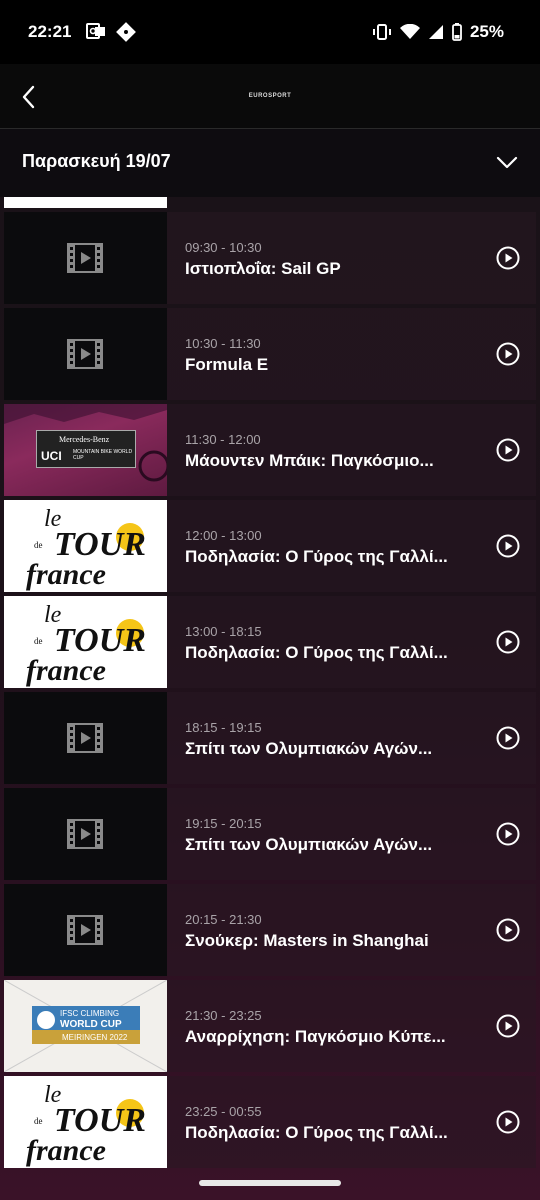 The width and height of the screenshot is (540, 1200). I want to click on date-label: Παρασκευή 19/07, so click(96, 161).